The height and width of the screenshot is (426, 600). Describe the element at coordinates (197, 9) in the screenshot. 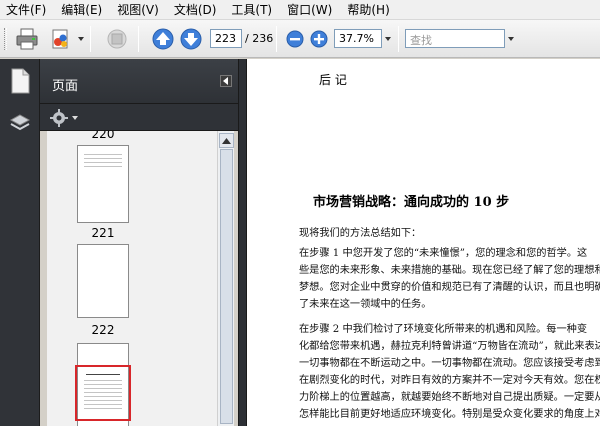

I see `menu-document: 文档(D)` at that location.